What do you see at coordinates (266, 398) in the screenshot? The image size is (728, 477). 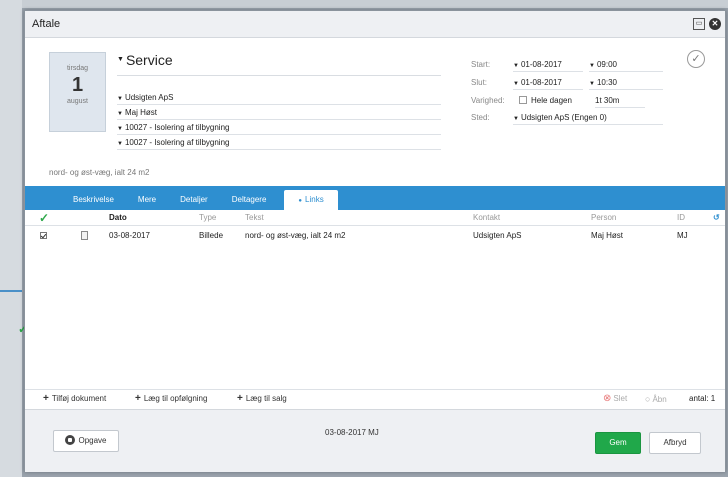 I see `add-sale-label: Læg til salg` at bounding box center [266, 398].